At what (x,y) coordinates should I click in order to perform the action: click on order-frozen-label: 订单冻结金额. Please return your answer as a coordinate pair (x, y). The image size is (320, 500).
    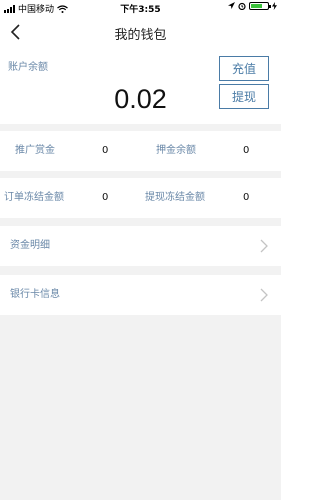
    Looking at the image, I should click on (34, 197).